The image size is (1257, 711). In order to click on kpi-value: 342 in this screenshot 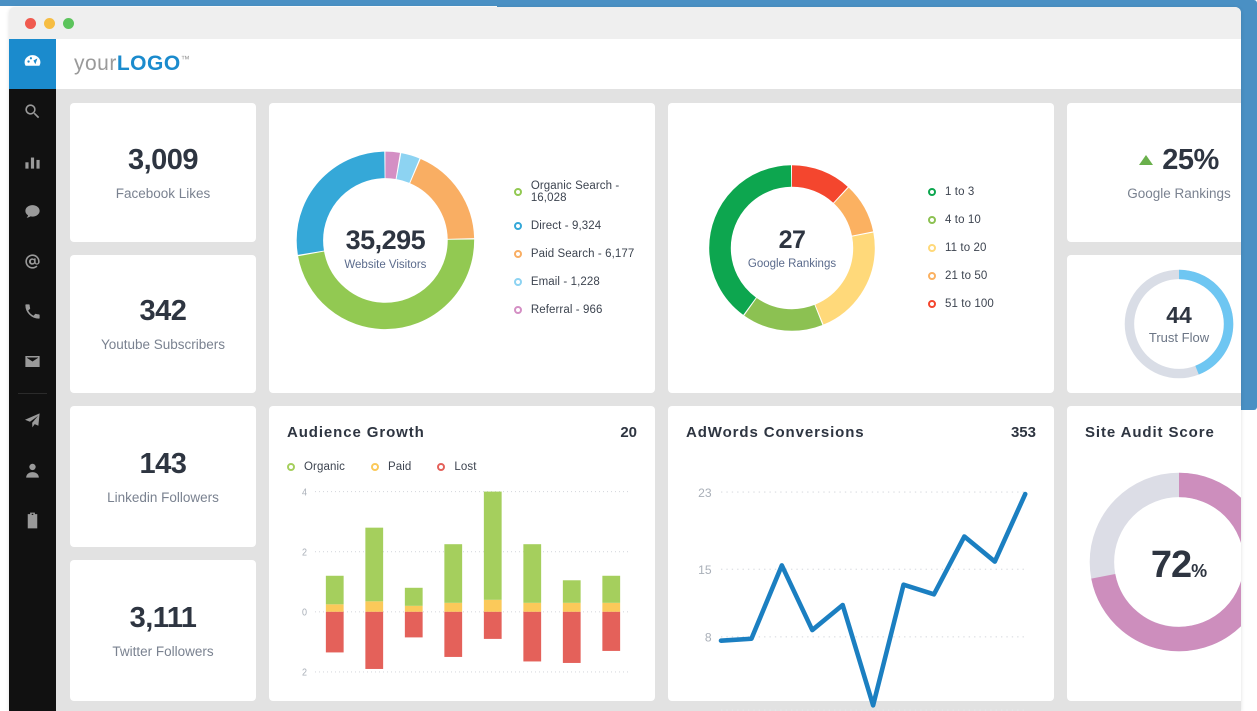, I will do `click(163, 311)`.